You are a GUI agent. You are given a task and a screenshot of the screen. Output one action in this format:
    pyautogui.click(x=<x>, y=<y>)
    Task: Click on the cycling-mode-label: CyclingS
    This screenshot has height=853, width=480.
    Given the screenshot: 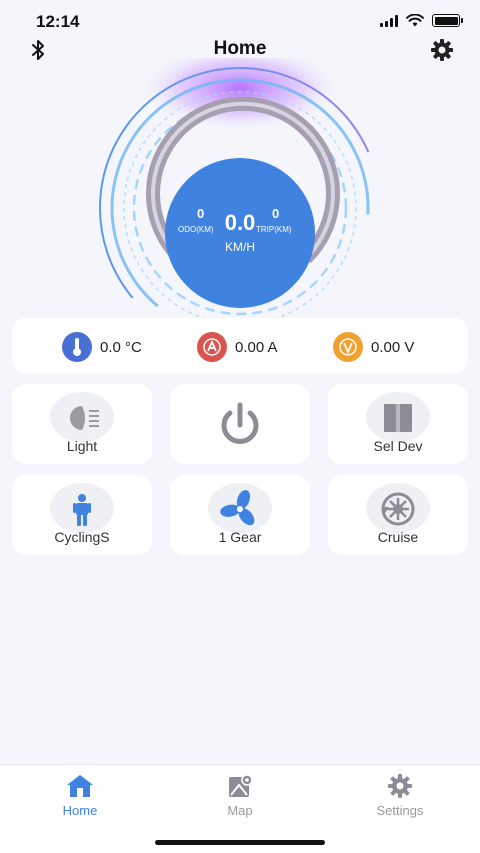 What is the action you would take?
    pyautogui.click(x=82, y=537)
    